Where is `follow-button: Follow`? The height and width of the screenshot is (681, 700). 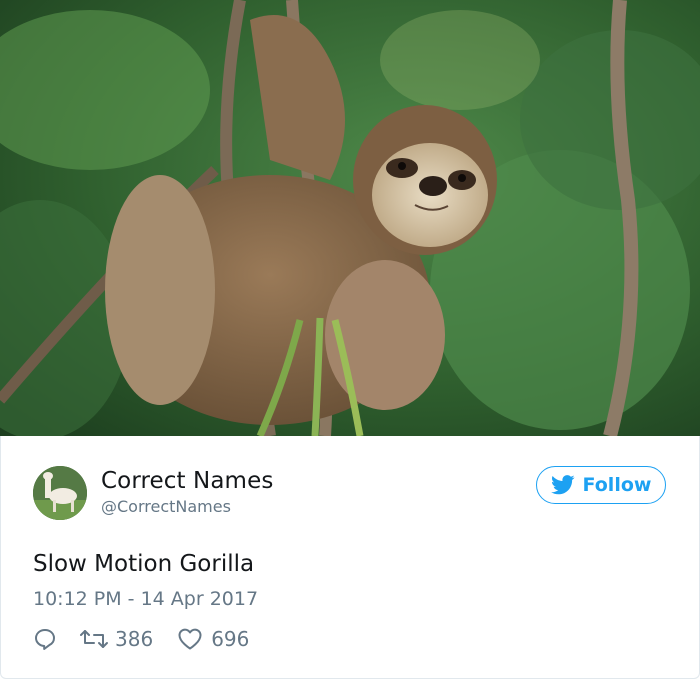
follow-button: Follow is located at coordinates (601, 485).